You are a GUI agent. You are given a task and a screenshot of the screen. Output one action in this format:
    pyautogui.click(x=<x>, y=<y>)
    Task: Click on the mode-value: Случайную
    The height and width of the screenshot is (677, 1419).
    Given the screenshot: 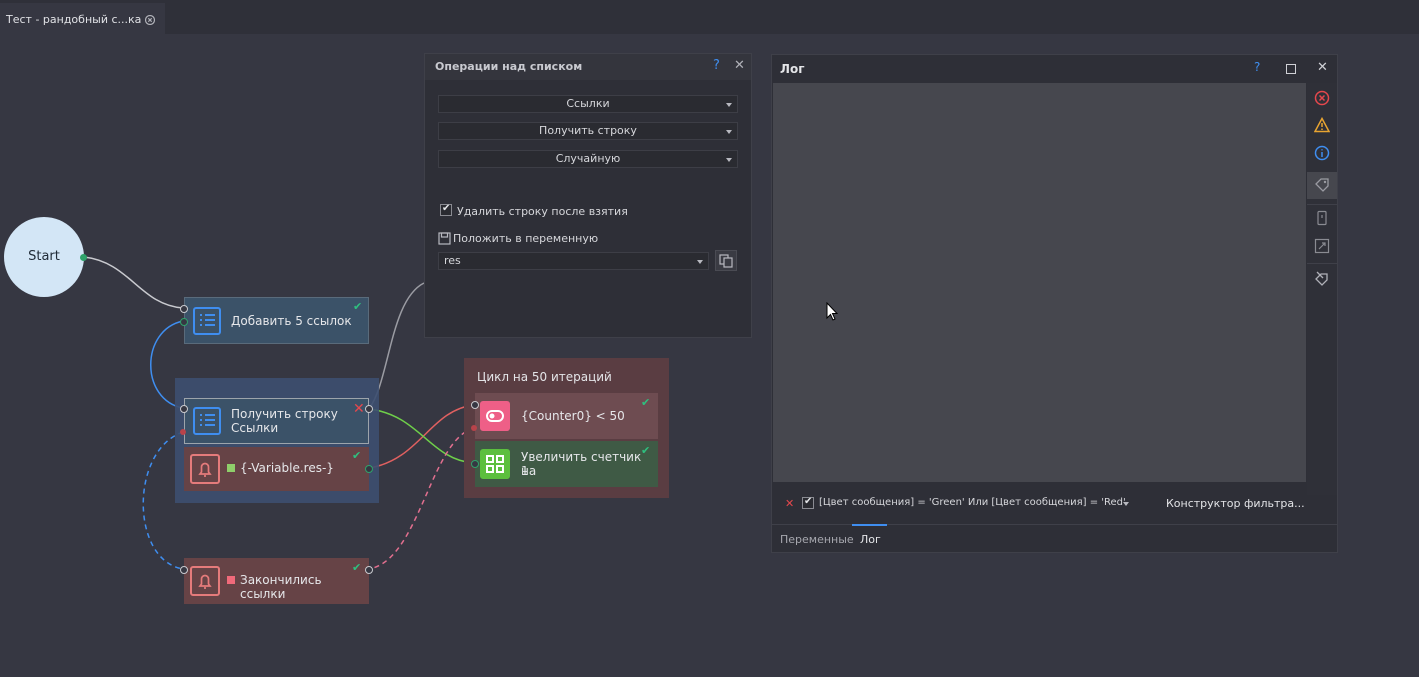 What is the action you would take?
    pyautogui.click(x=588, y=158)
    